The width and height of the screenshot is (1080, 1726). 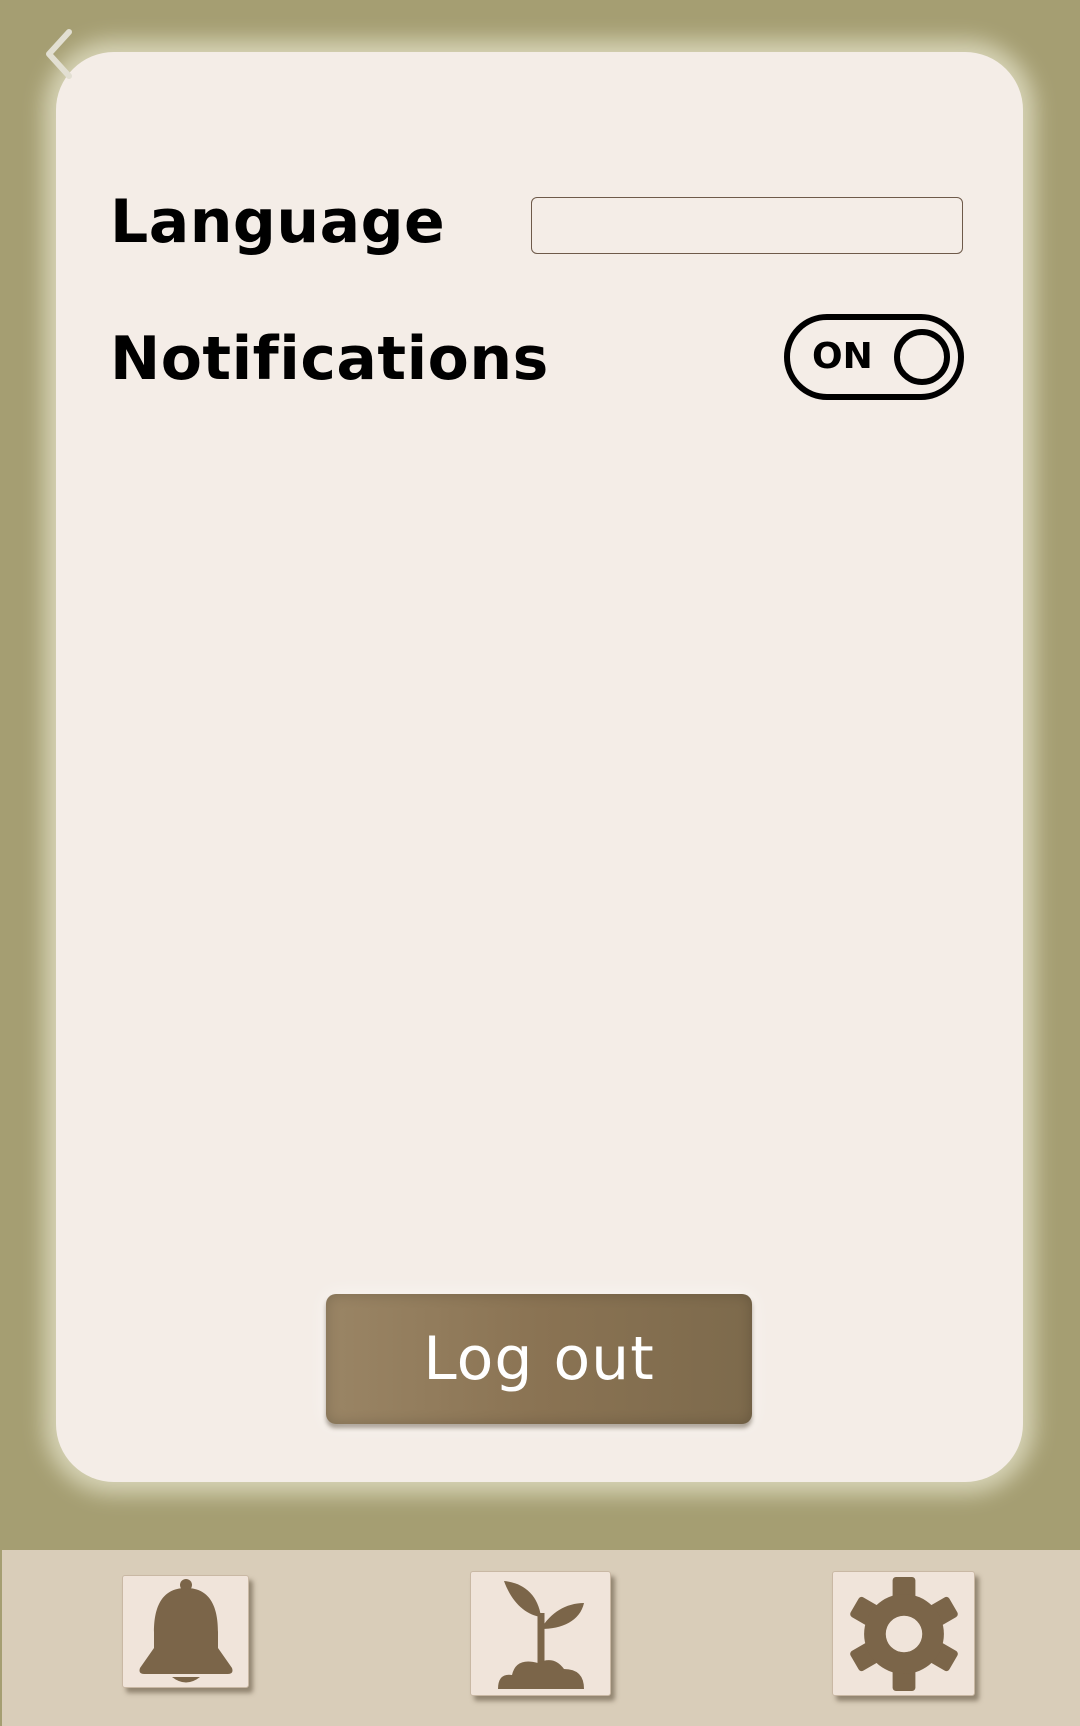 What do you see at coordinates (747, 225) in the screenshot?
I see `language-input` at bounding box center [747, 225].